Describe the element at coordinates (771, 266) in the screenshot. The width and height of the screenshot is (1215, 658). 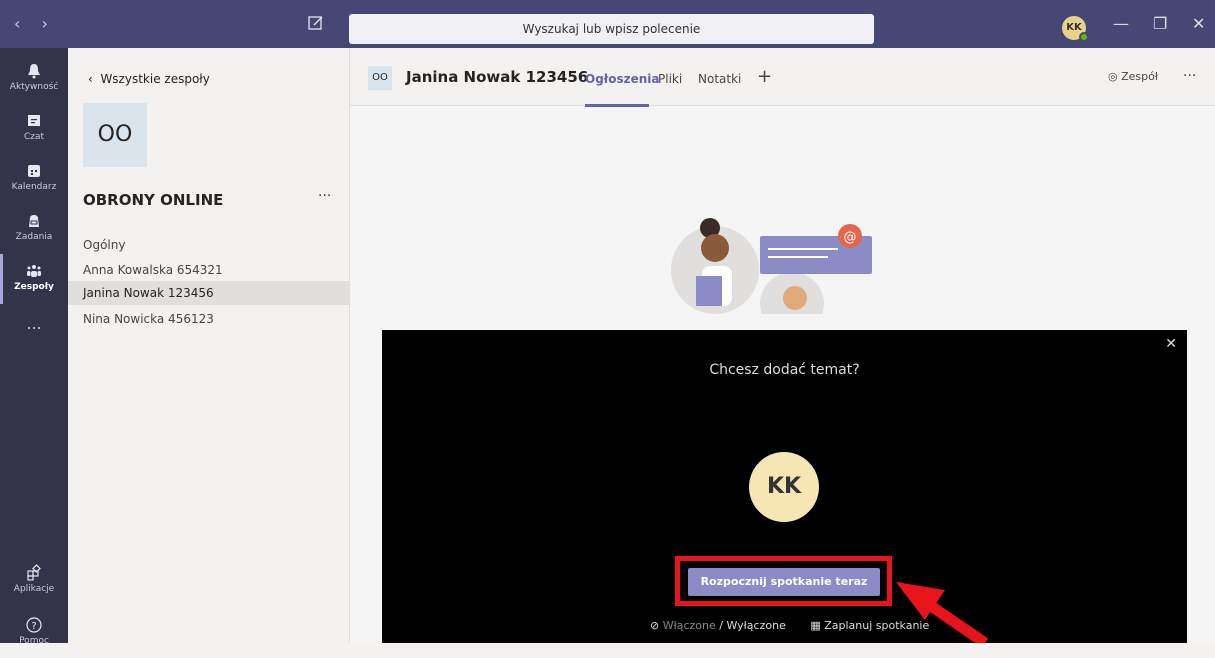
I see `welcome-illustration: @` at that location.